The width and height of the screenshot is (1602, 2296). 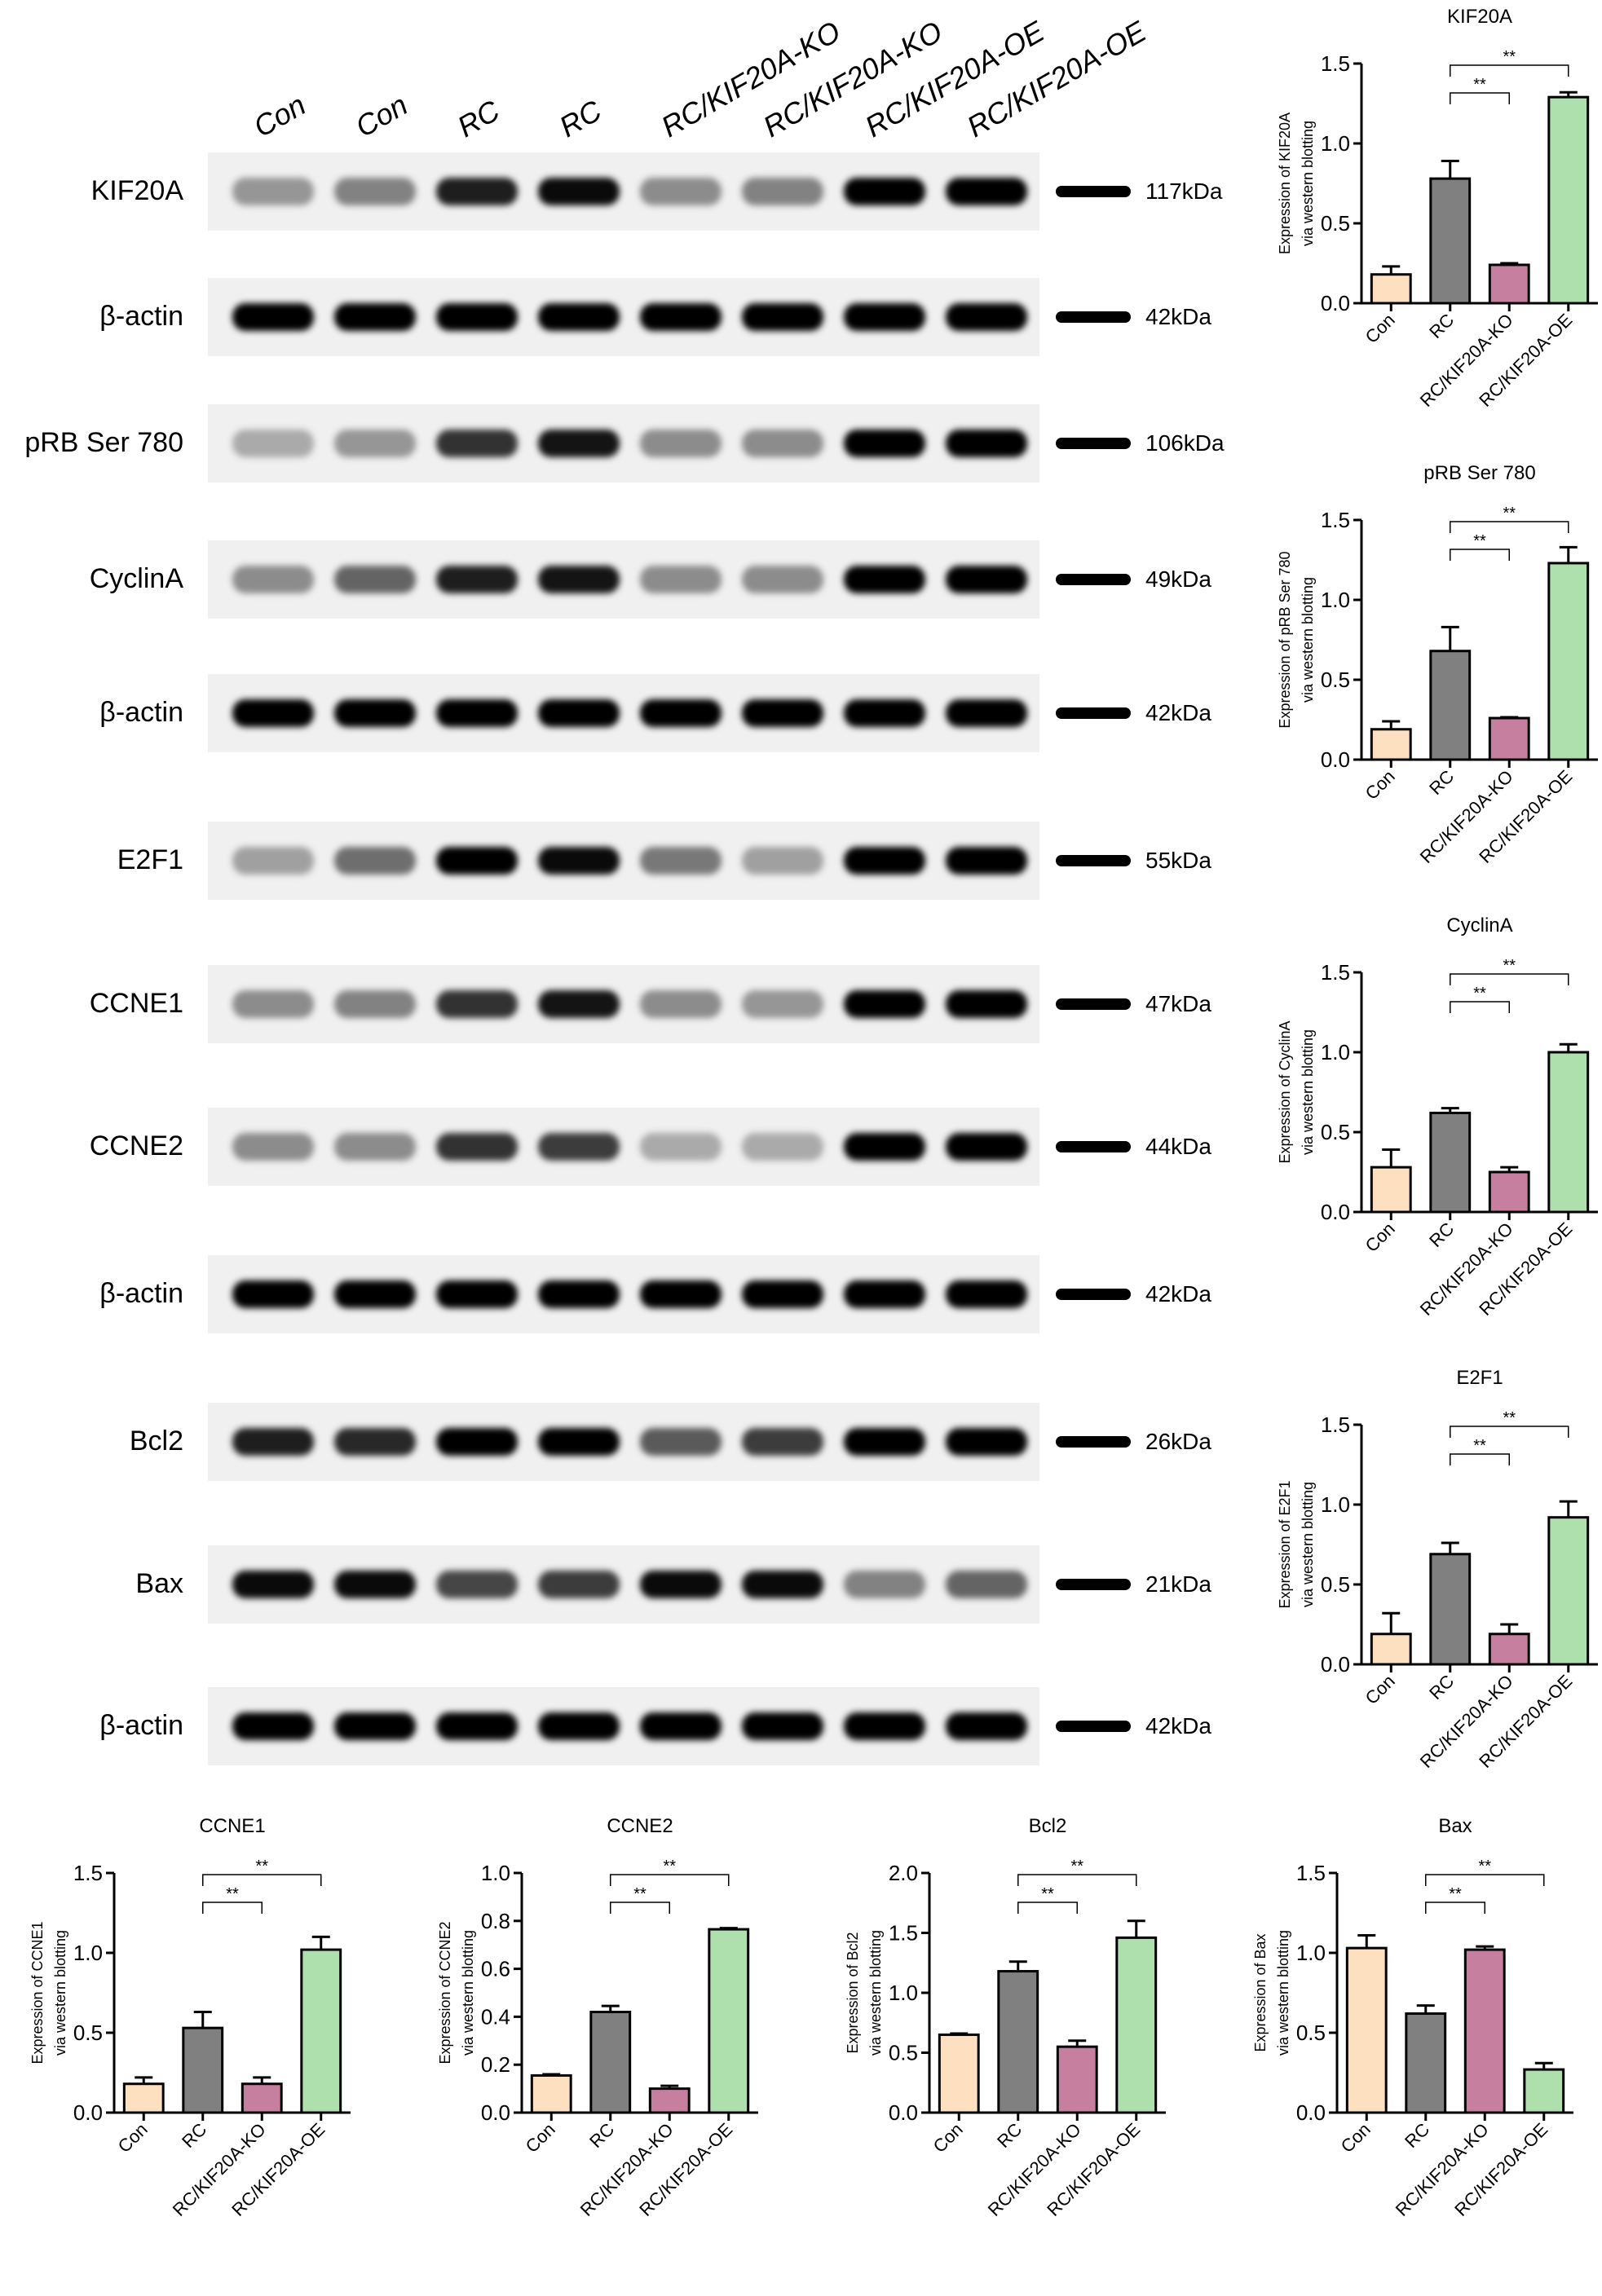 What do you see at coordinates (478, 118) in the screenshot?
I see `lane-header: RC` at bounding box center [478, 118].